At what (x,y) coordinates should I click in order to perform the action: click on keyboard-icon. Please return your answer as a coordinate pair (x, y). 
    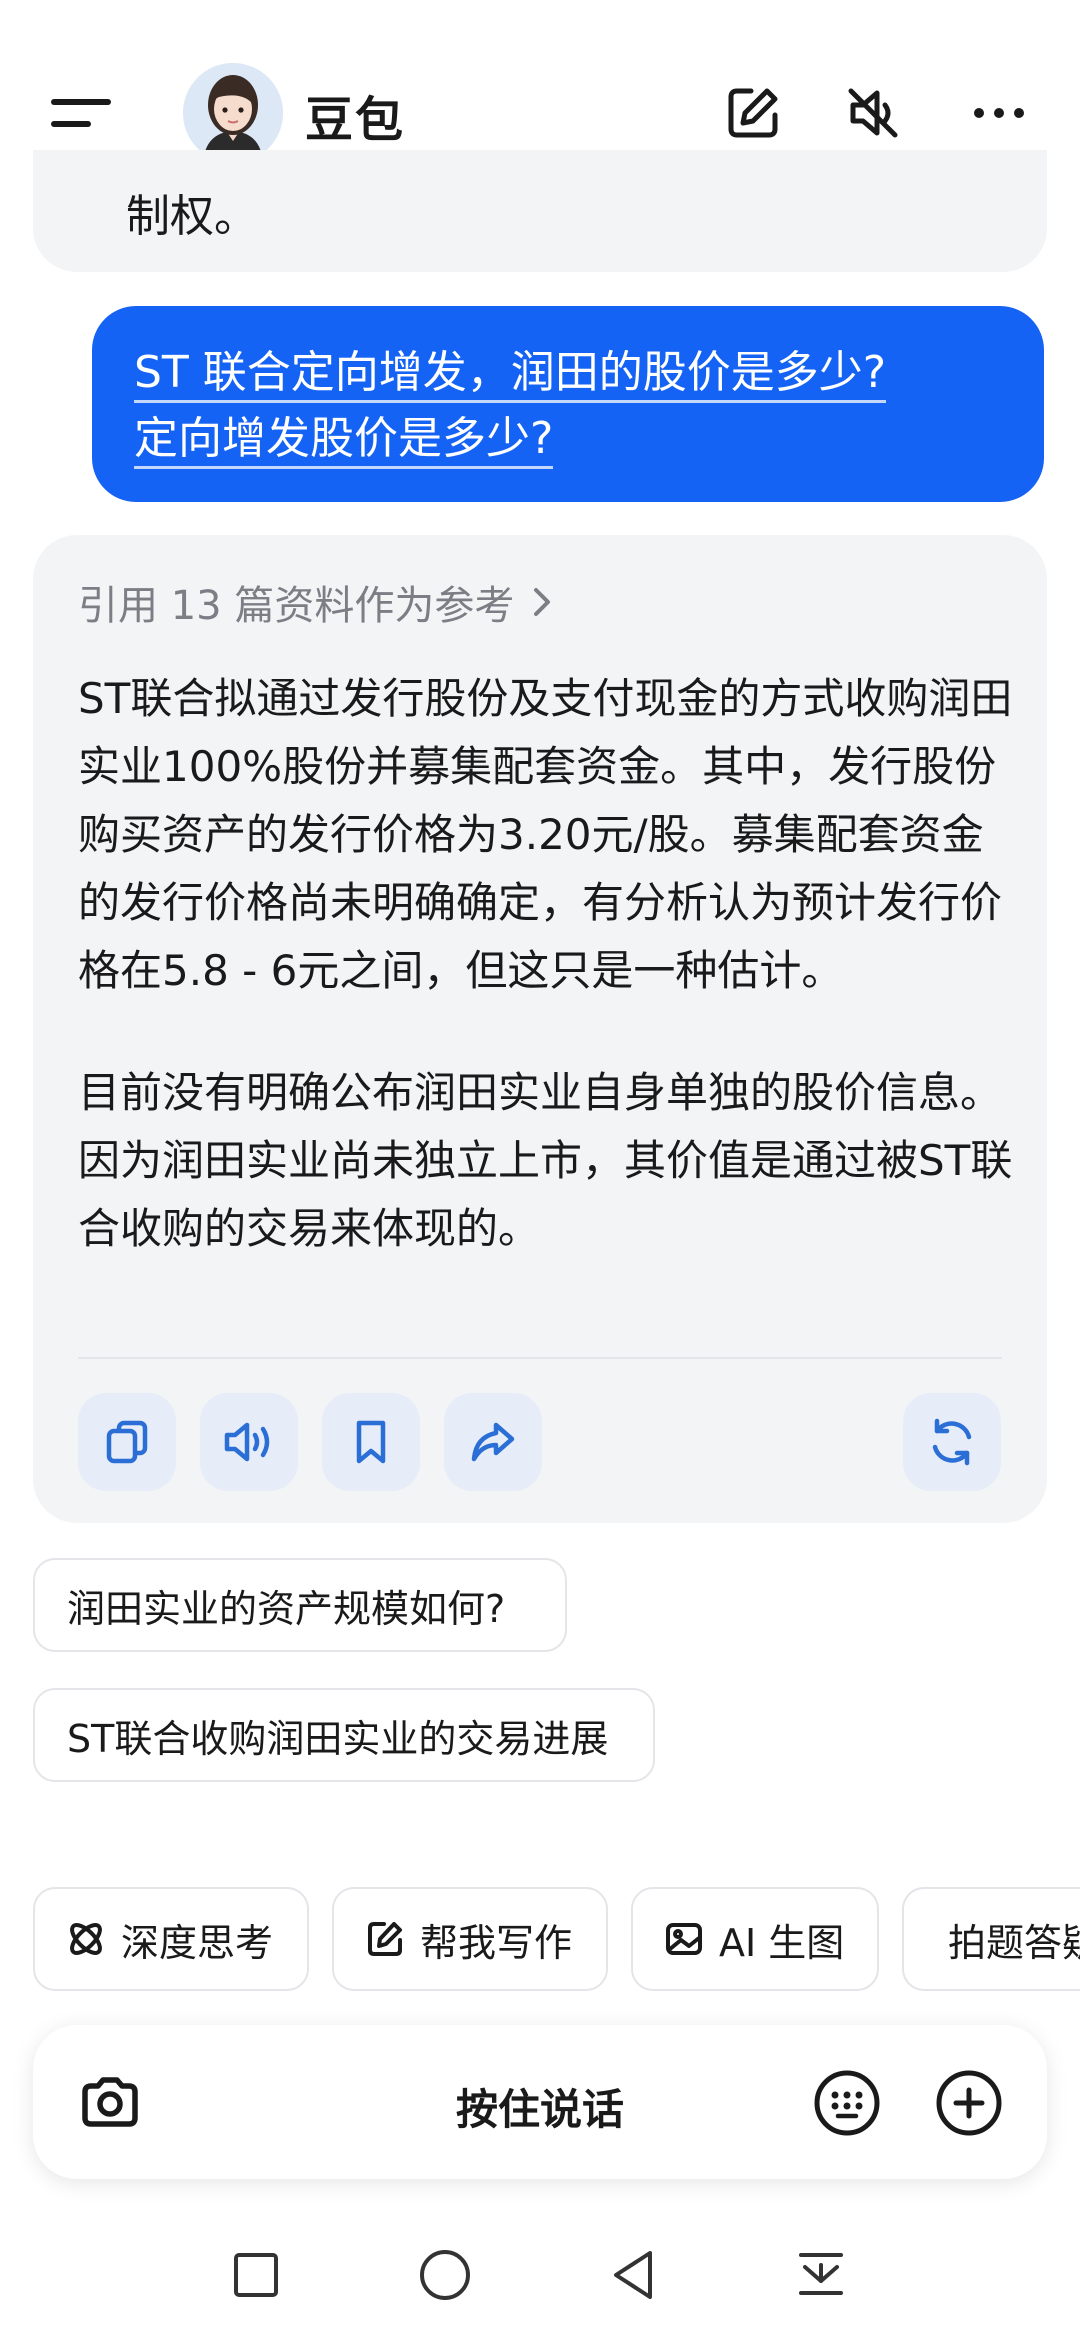
    Looking at the image, I should click on (847, 2103).